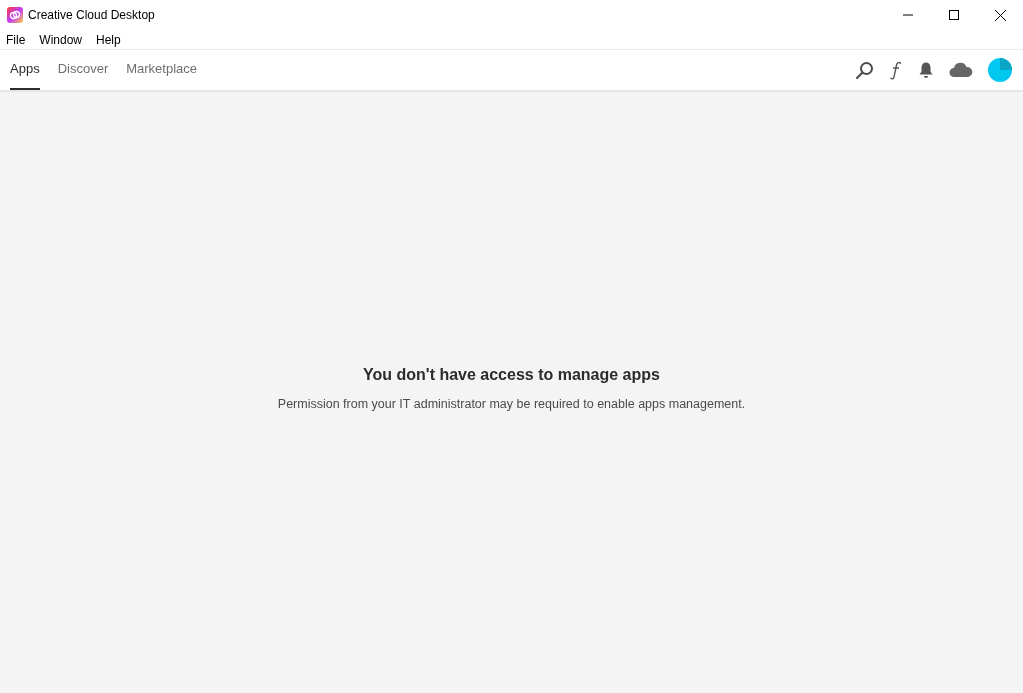 The width and height of the screenshot is (1023, 693). What do you see at coordinates (954, 15) in the screenshot?
I see `maximize-icon` at bounding box center [954, 15].